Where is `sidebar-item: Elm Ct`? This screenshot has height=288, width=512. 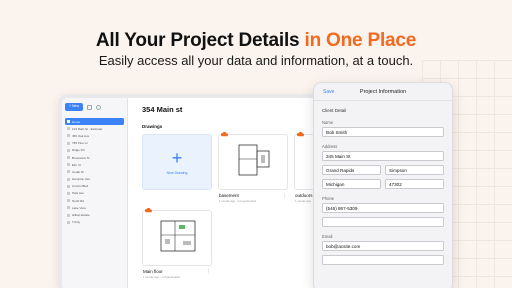 sidebar-item: Elm Ct is located at coordinates (94, 164).